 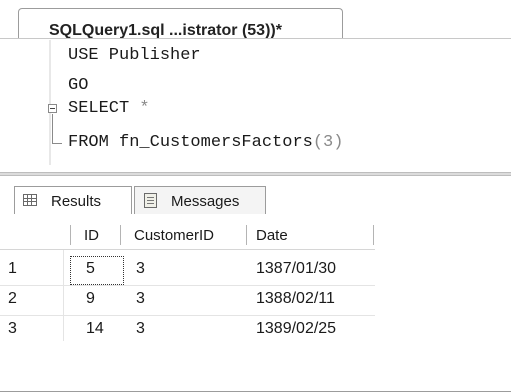 What do you see at coordinates (139, 108) in the screenshot?
I see `select-star: *` at bounding box center [139, 108].